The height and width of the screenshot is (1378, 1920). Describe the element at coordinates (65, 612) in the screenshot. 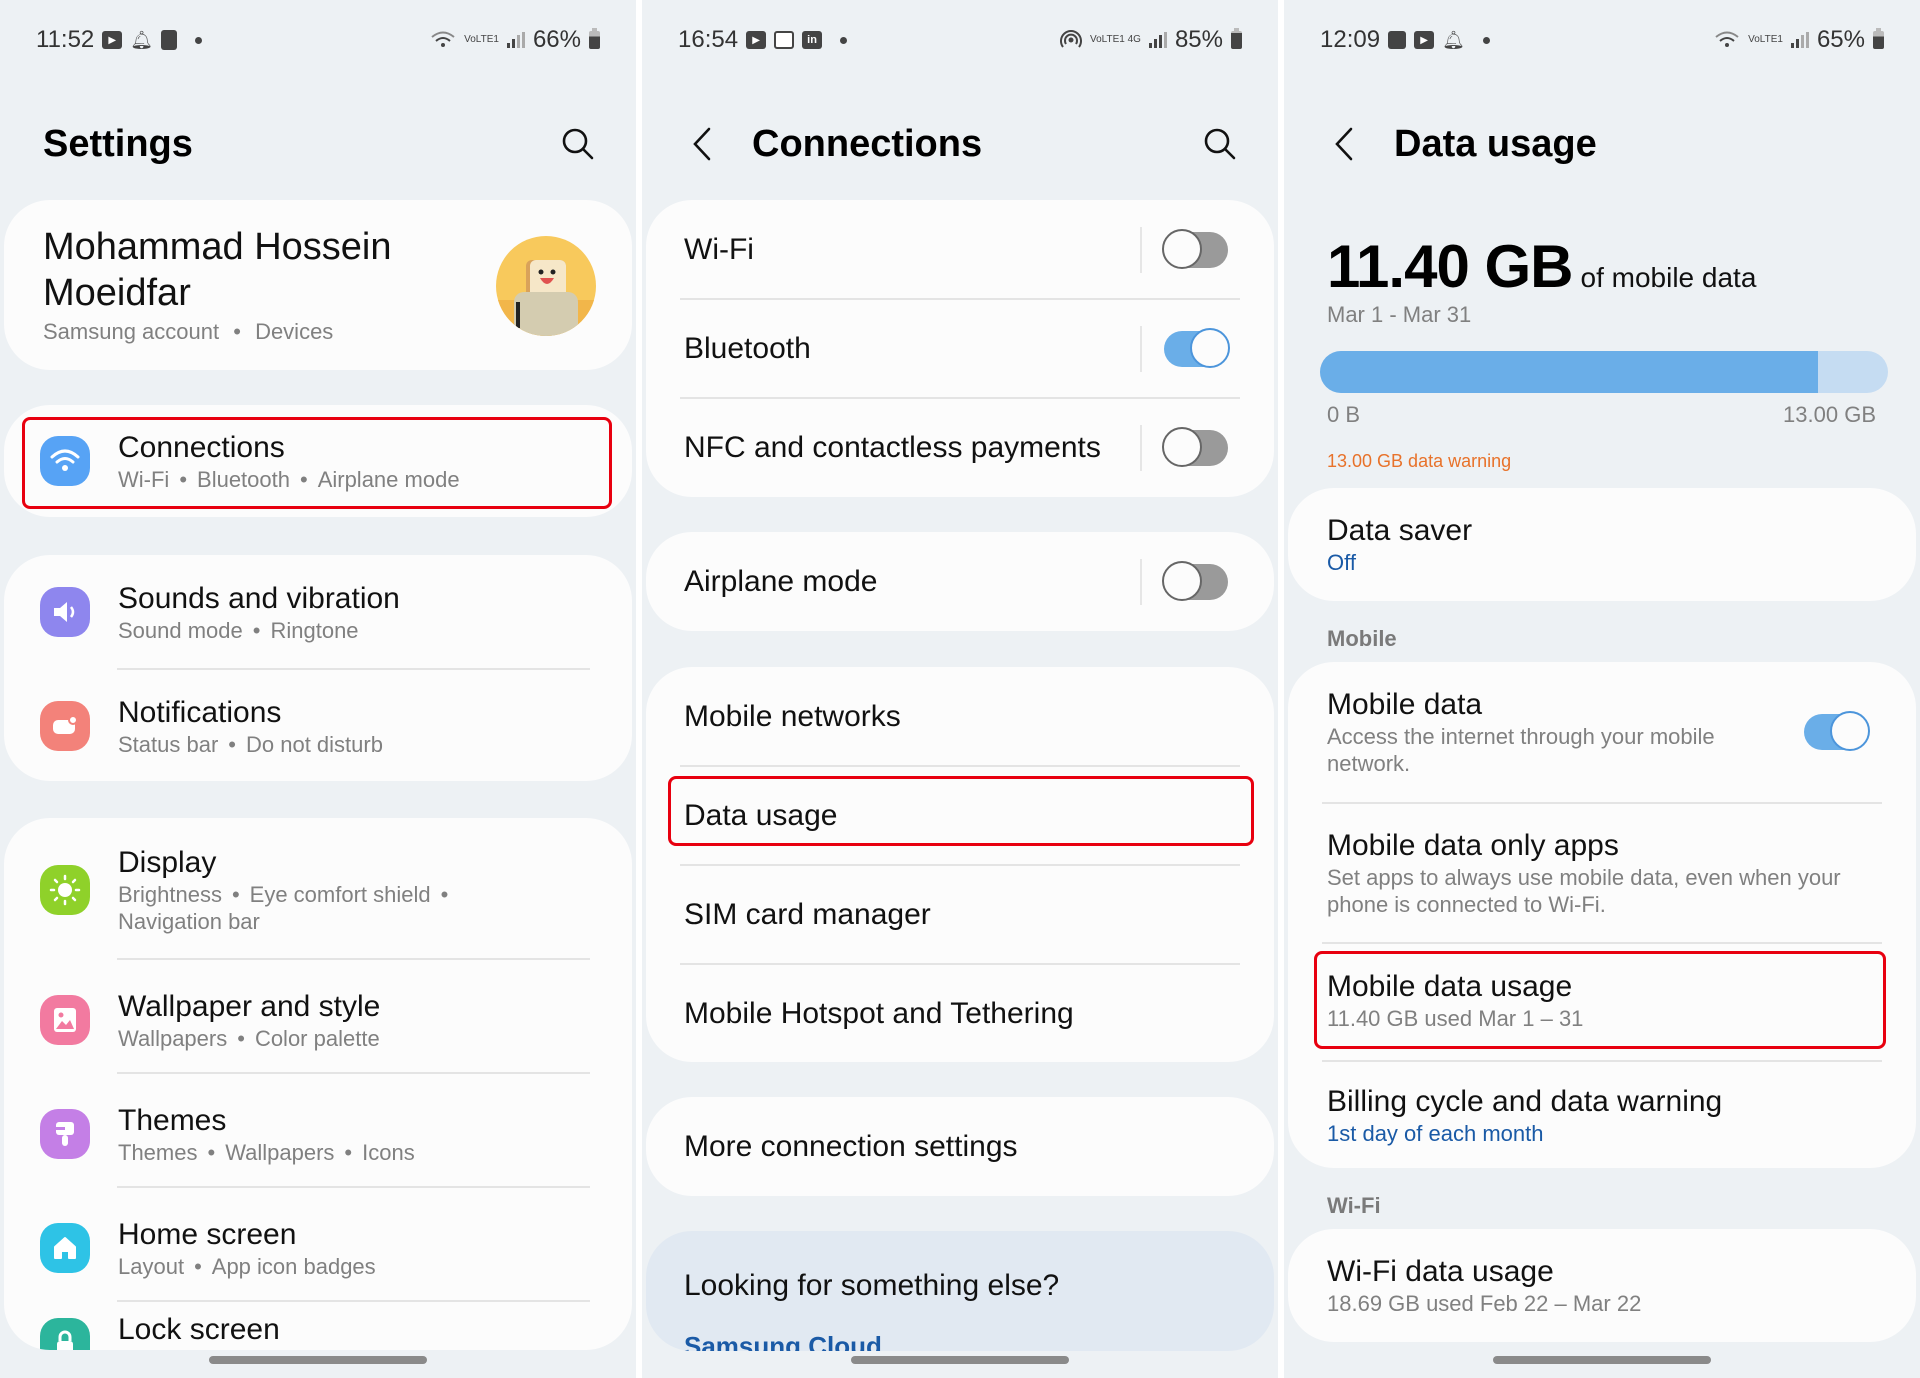

I see `speaker-icon` at that location.